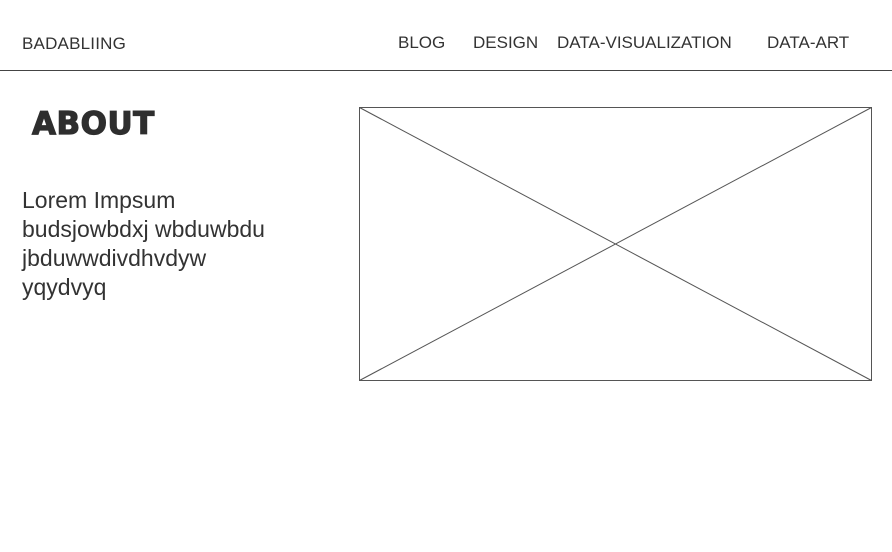 This screenshot has height=552, width=892. I want to click on nav-link-data-art: DATA-ART, so click(808, 43).